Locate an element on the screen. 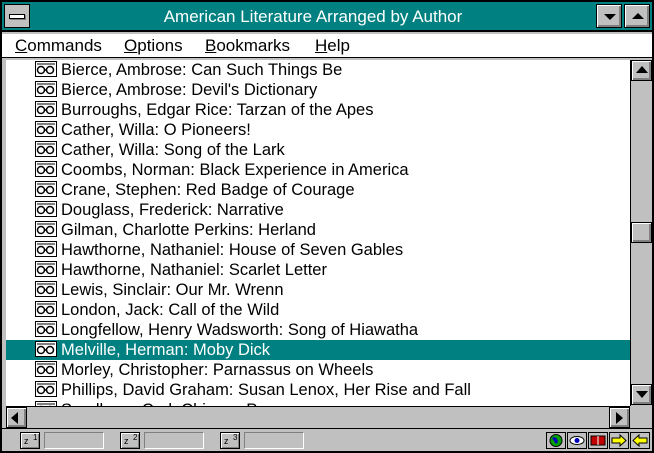 This screenshot has height=453, width=654. menu-commands-mnemonic: C is located at coordinates (21, 45).